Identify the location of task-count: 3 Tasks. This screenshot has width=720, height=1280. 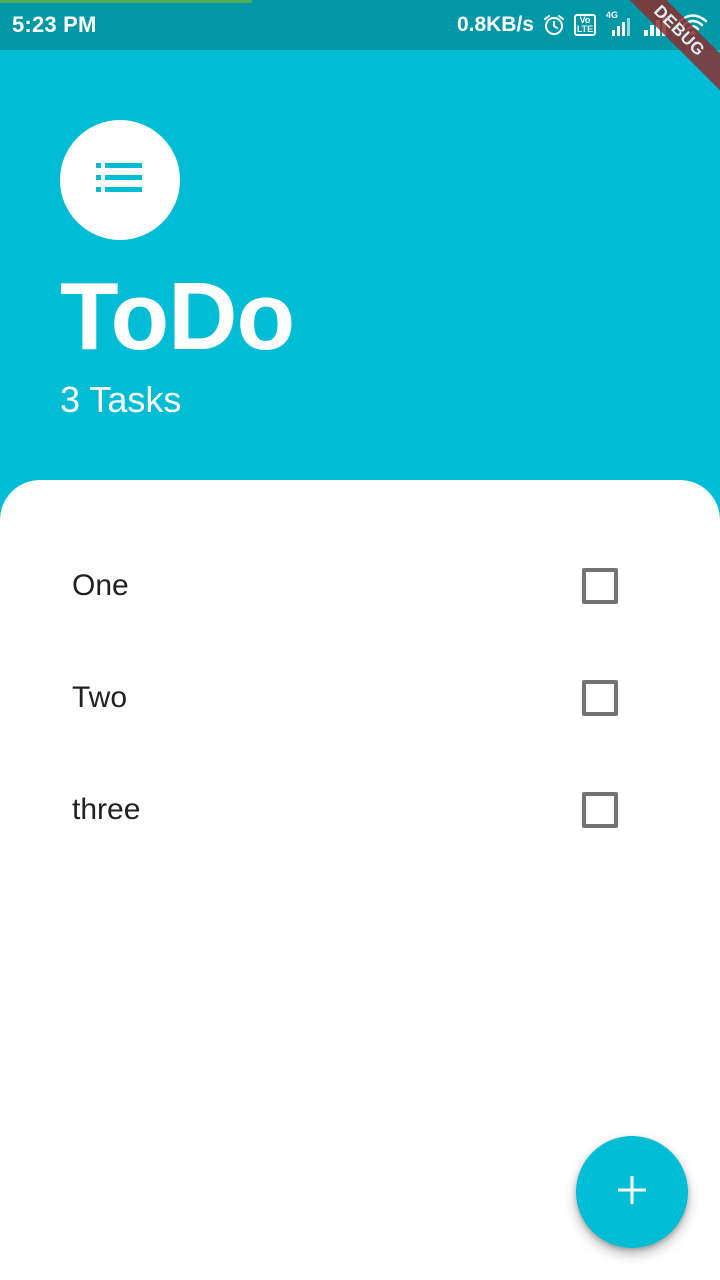
(121, 399).